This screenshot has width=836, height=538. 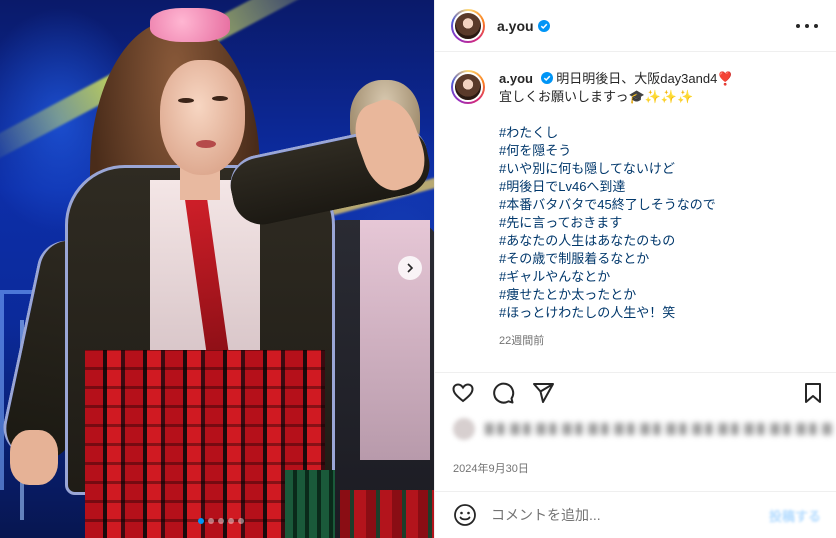 I want to click on hashtag-link: #あなたの人生はあなたのもの, so click(x=616, y=241).